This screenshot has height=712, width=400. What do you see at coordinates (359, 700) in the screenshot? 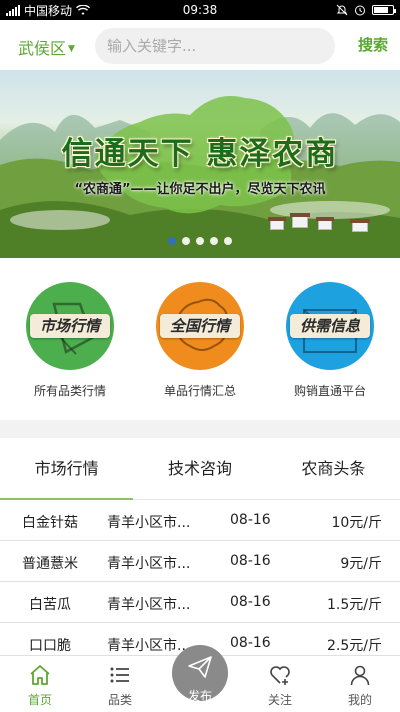
I see `nav-label: 我的` at bounding box center [359, 700].